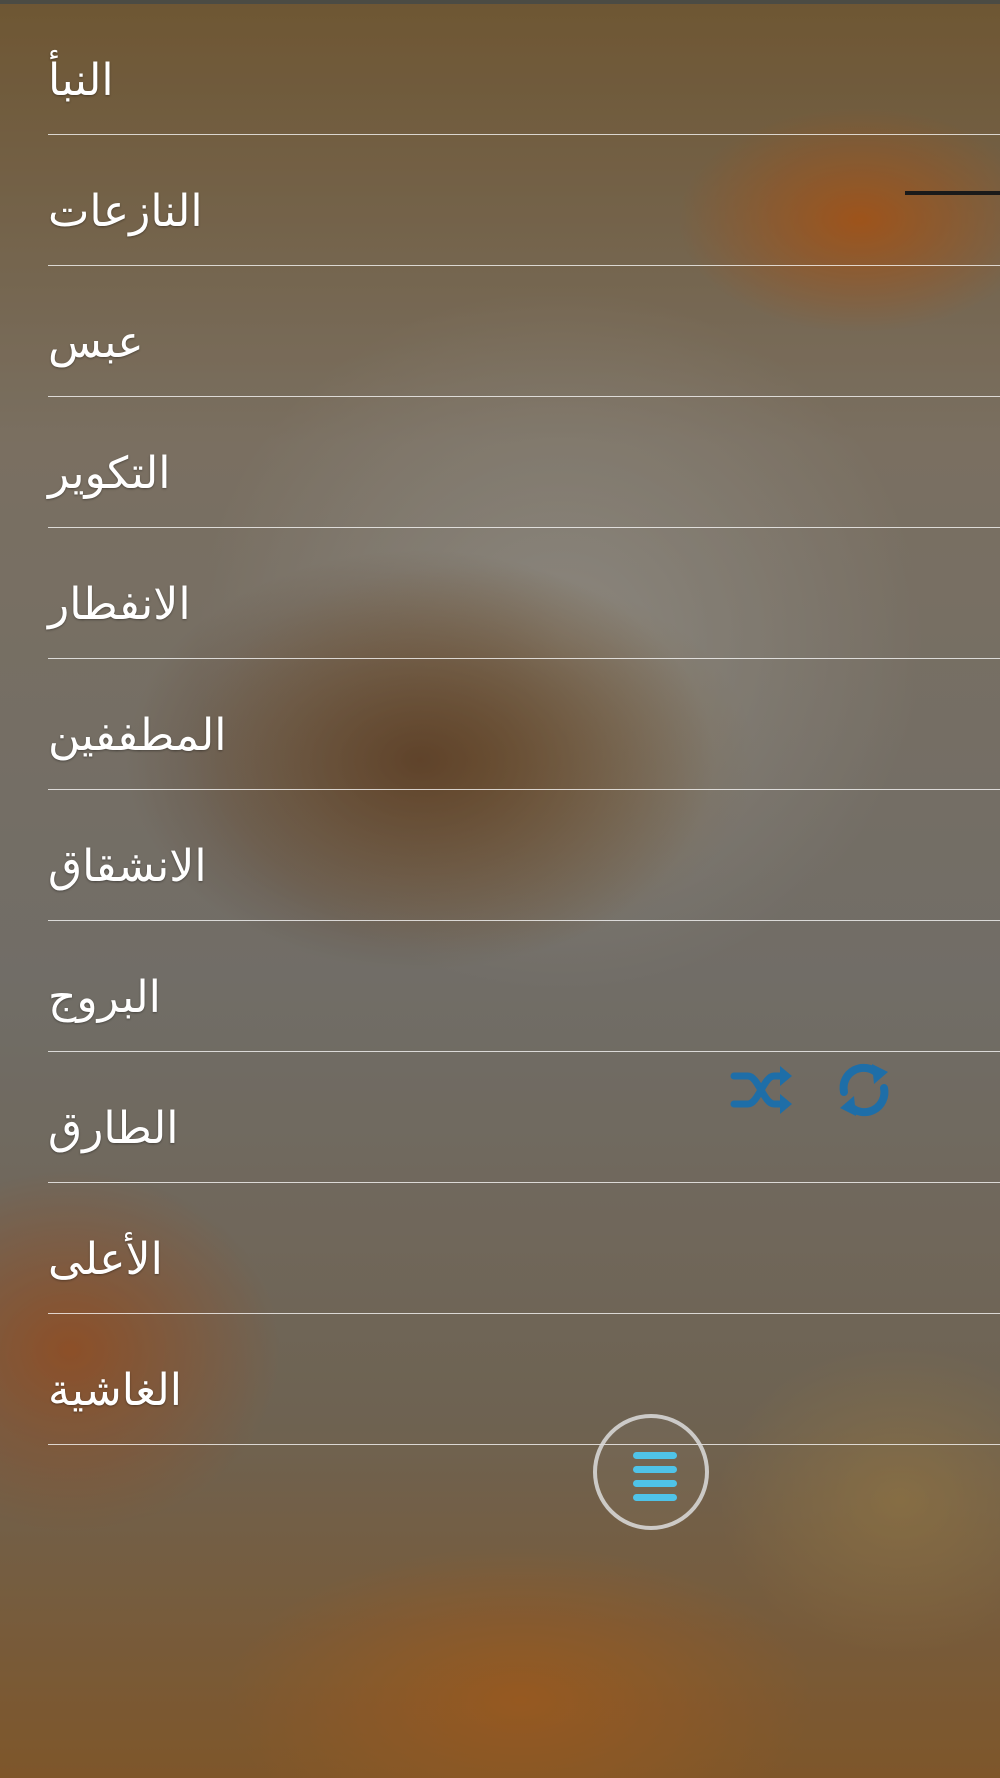 The image size is (1000, 1778). I want to click on surah-name: عبس, so click(96, 342).